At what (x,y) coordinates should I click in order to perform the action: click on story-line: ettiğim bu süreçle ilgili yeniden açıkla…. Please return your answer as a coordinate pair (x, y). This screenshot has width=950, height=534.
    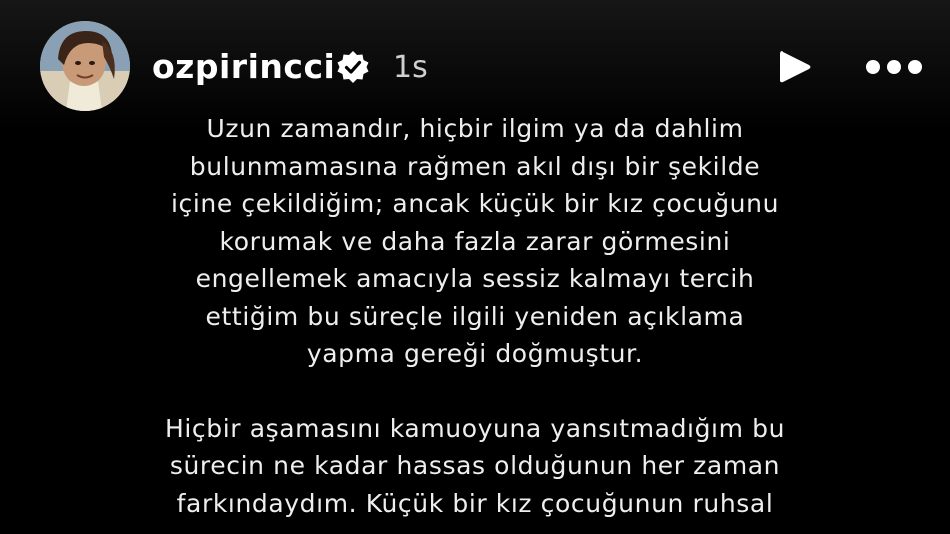
    Looking at the image, I should click on (475, 316).